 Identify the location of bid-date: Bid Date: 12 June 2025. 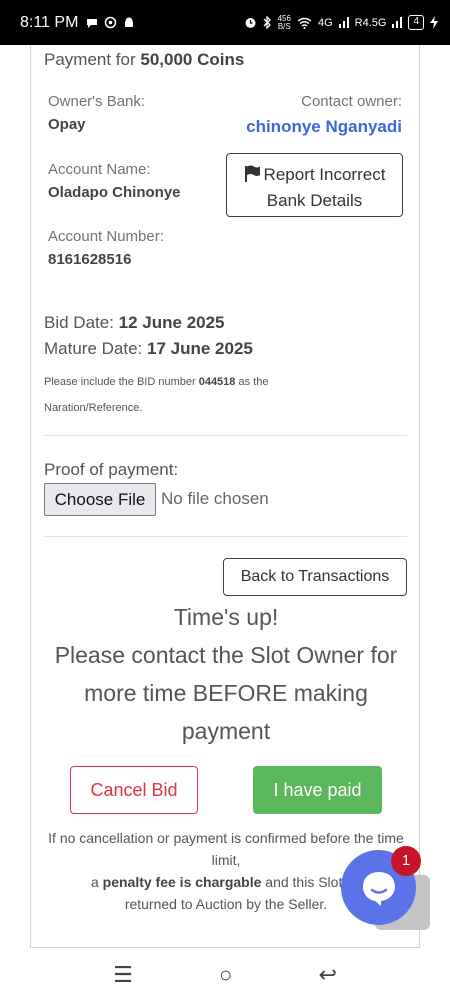
(134, 322).